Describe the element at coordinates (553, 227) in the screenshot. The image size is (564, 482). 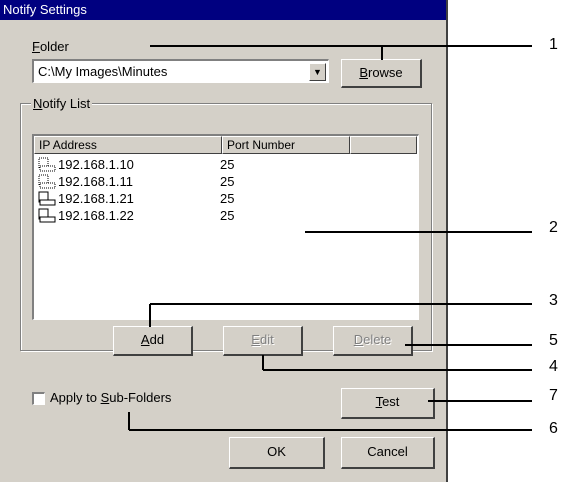
I see `callout-2: 2` at that location.